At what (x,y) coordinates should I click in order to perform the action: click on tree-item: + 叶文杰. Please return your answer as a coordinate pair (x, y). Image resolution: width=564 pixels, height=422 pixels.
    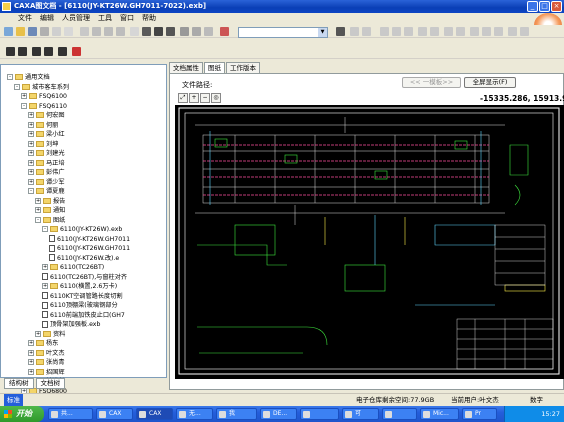
    Looking at the image, I should click on (46, 353).